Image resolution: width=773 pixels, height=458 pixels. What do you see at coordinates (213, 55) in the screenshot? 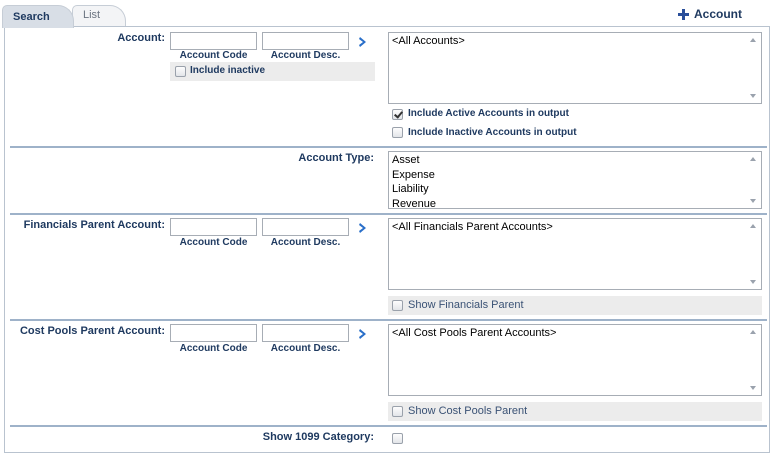
I see `account-code-caption: Account Code` at bounding box center [213, 55].